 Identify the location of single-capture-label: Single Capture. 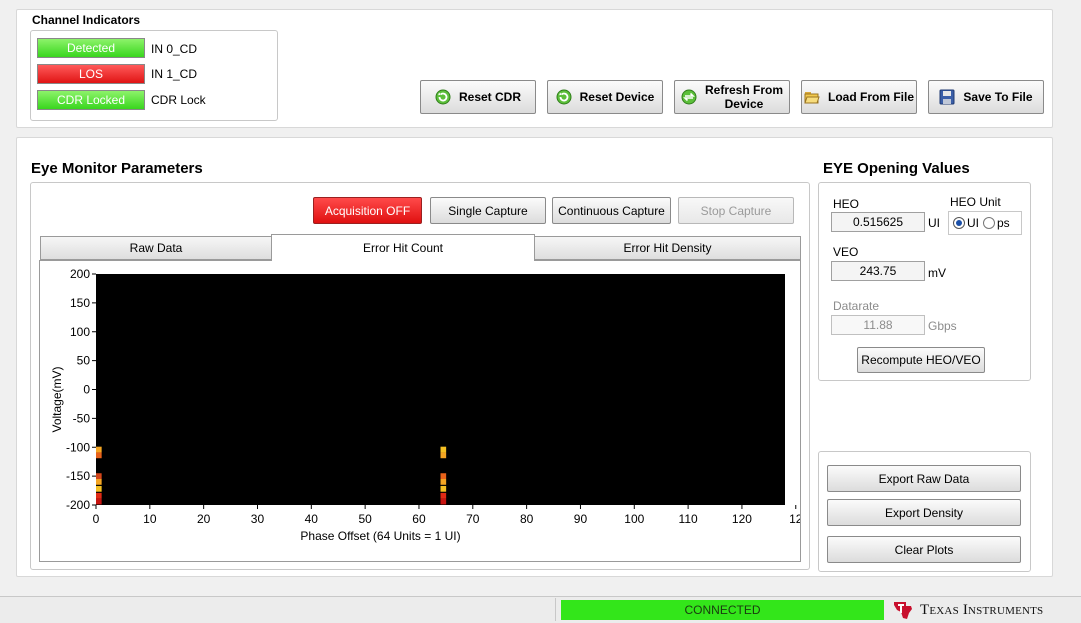
(488, 210).